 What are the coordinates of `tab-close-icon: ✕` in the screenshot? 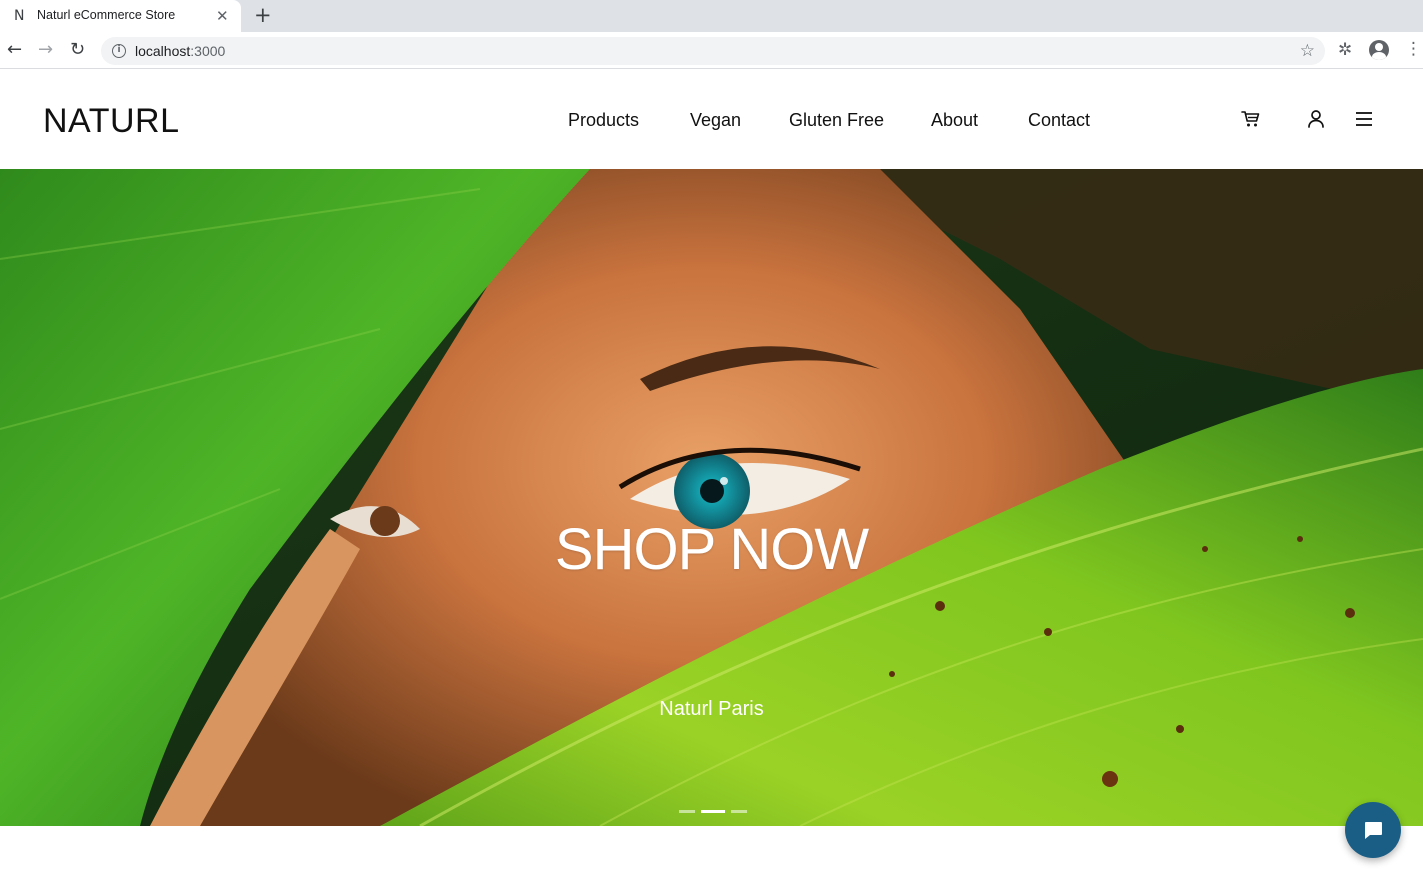 It's located at (222, 16).